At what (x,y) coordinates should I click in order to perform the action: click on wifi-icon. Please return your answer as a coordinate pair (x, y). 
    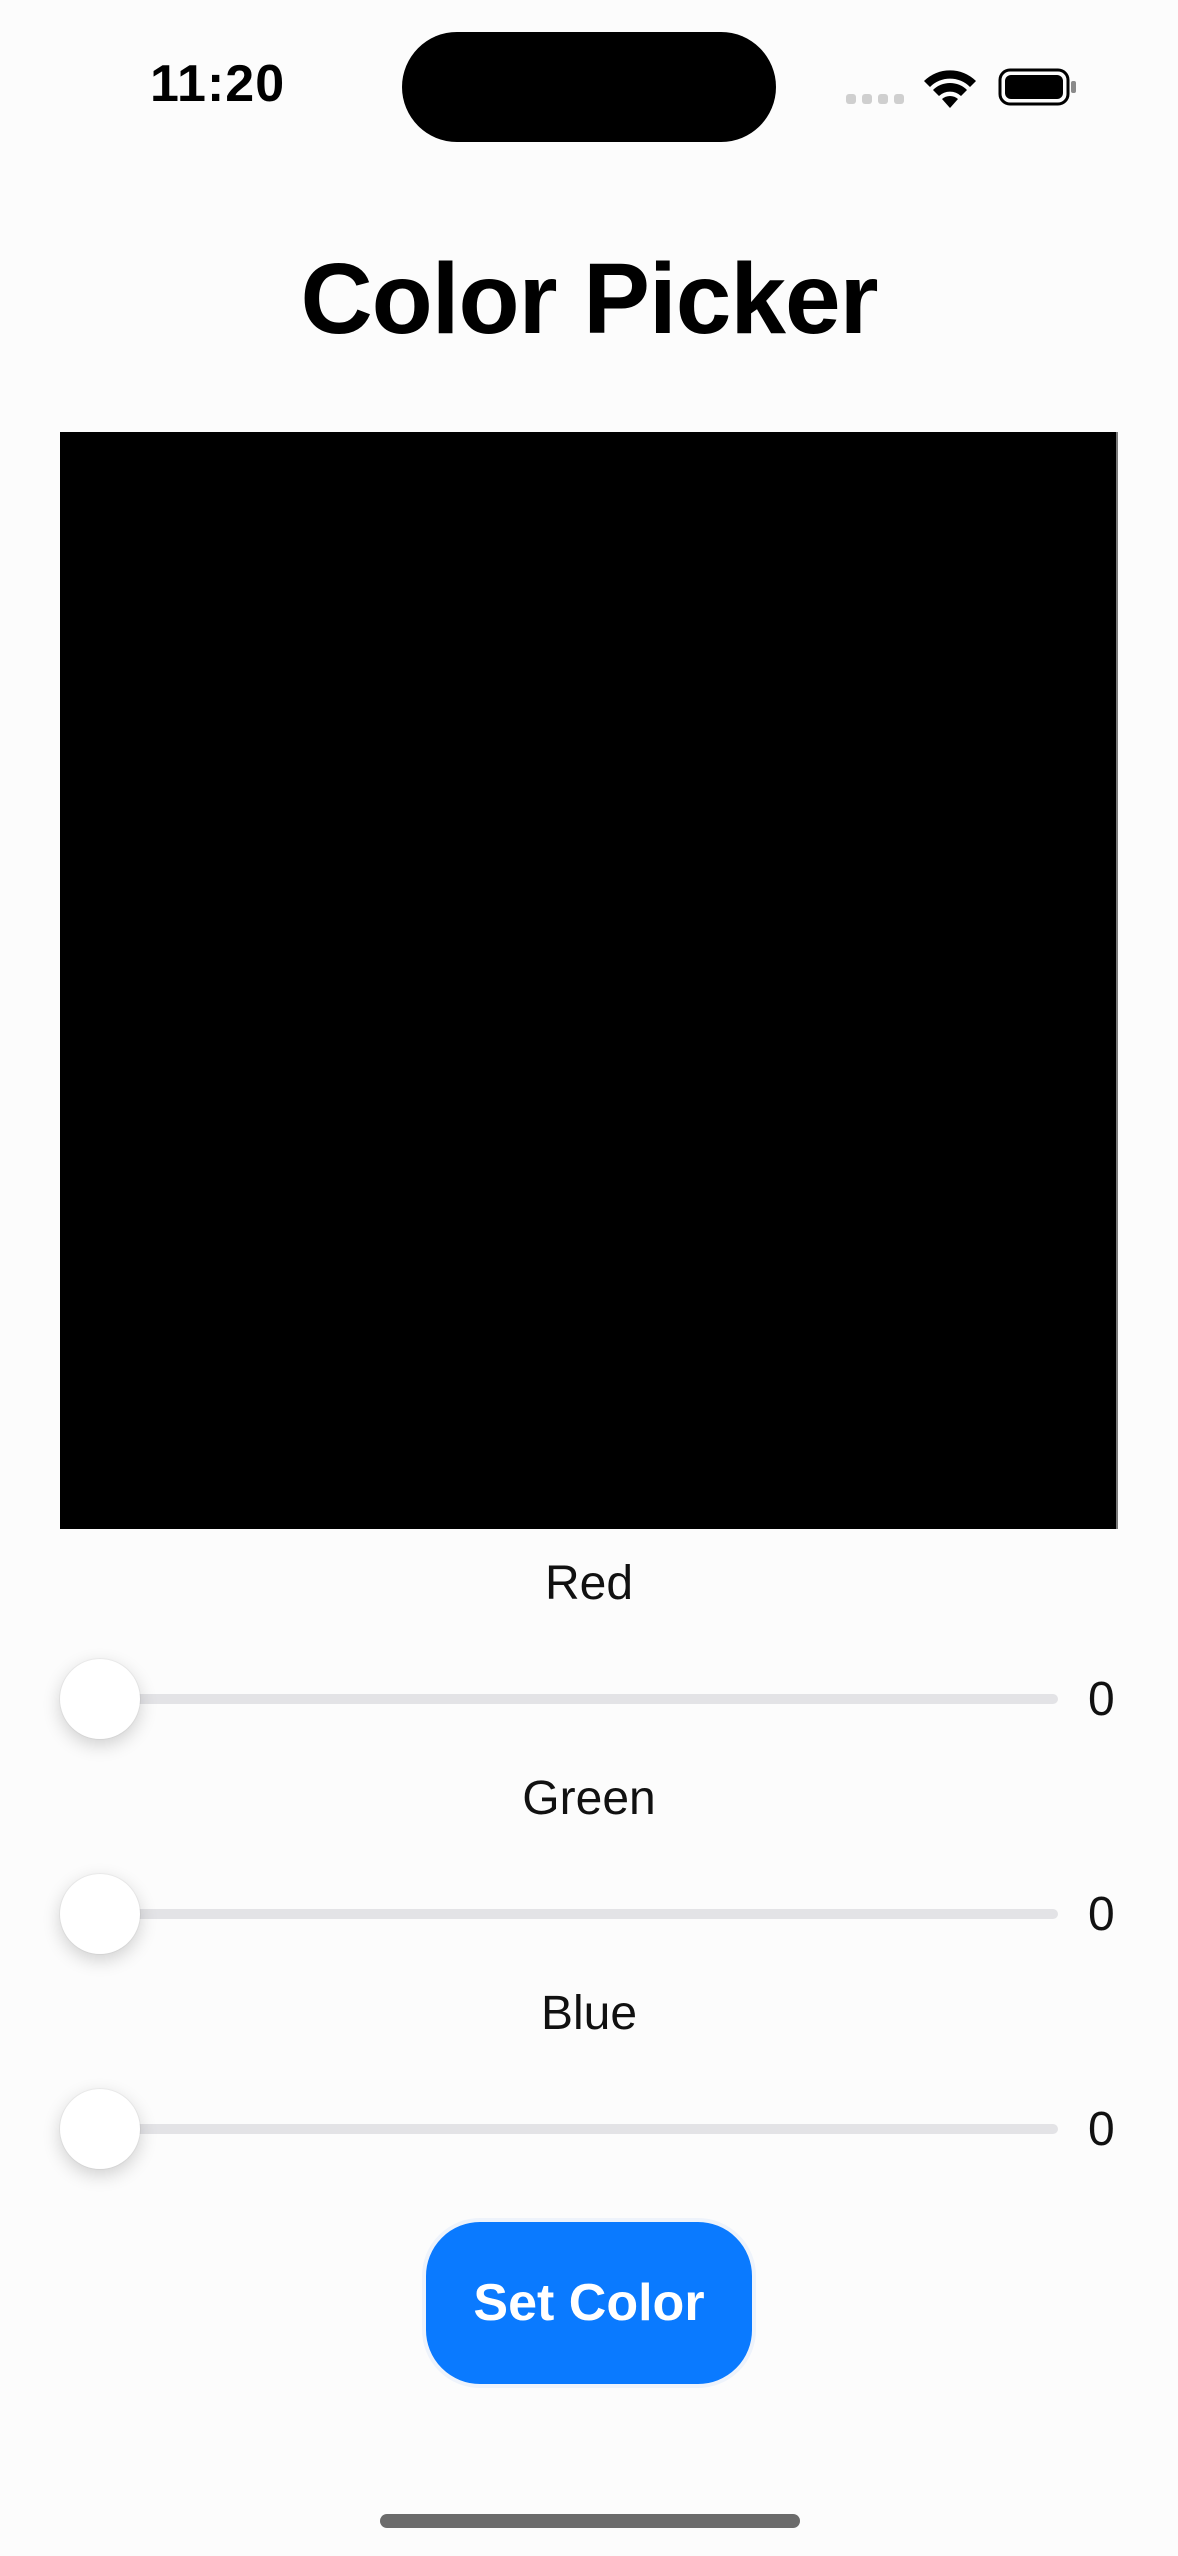
    Looking at the image, I should click on (950, 89).